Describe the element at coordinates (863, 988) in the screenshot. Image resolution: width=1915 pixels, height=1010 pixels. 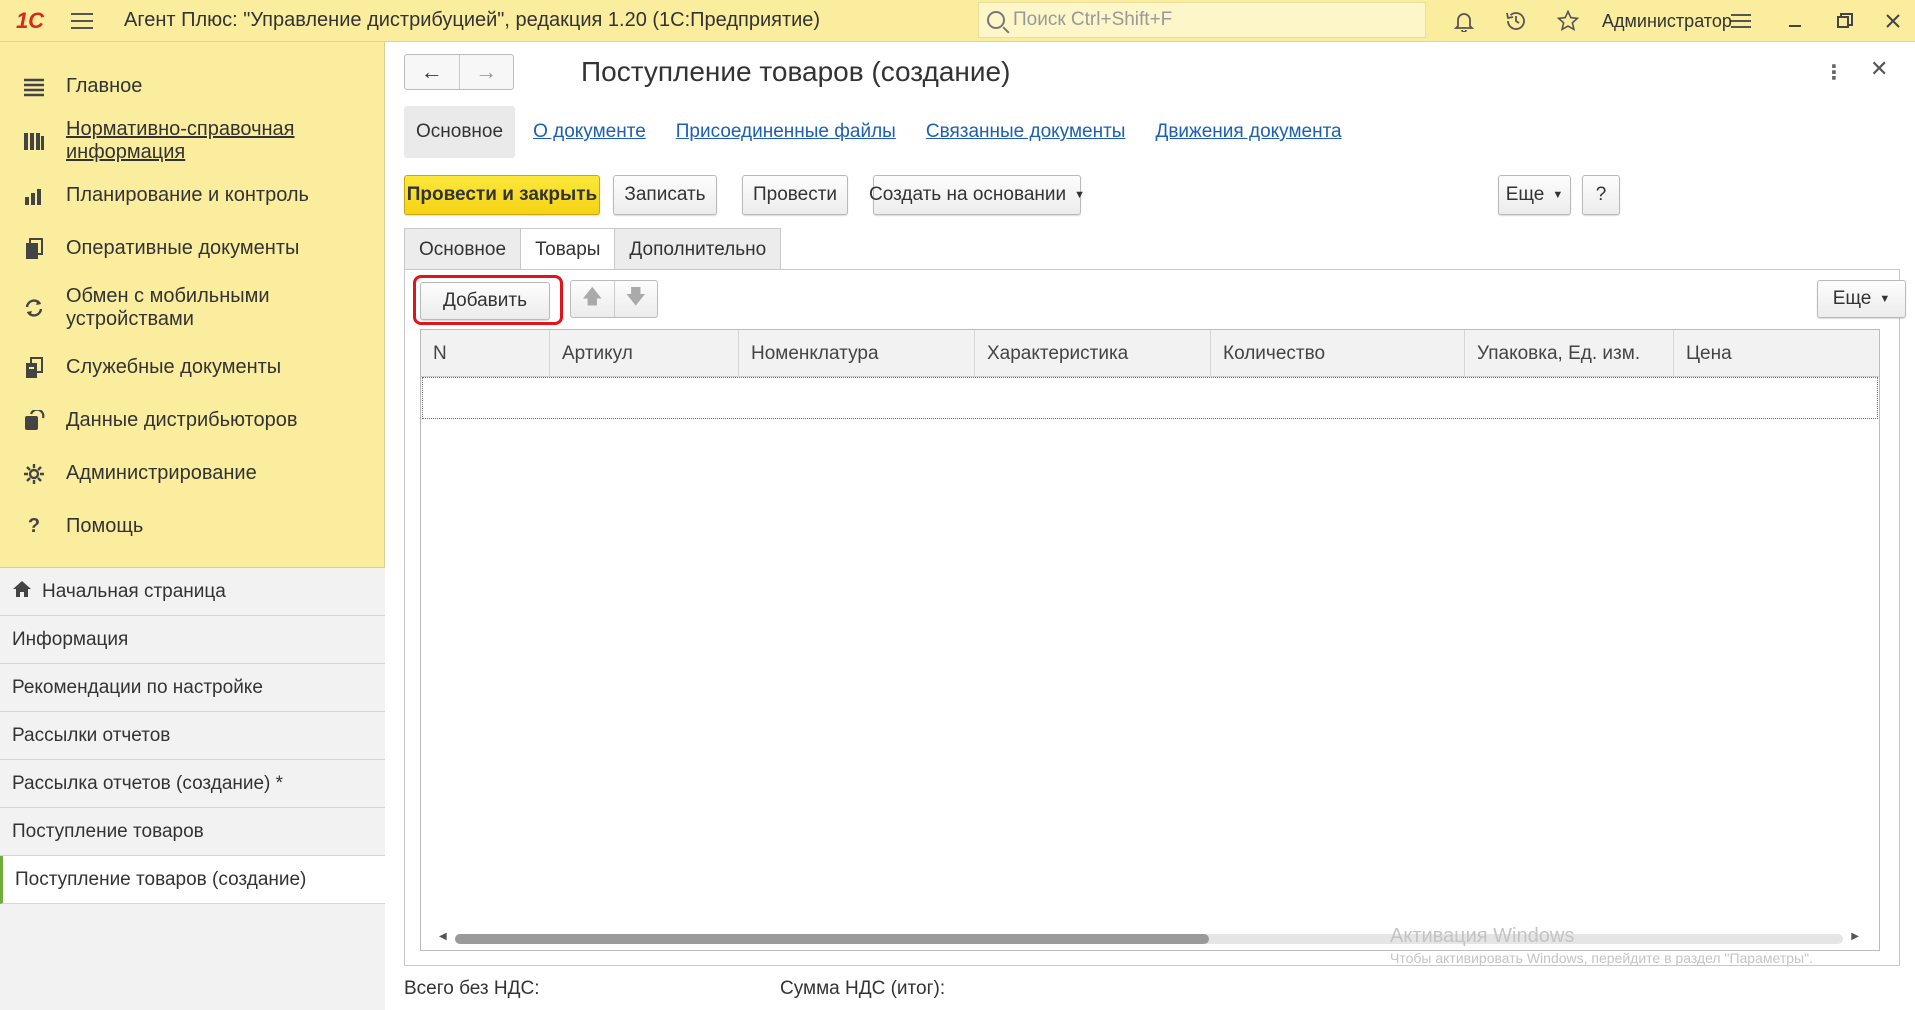
I see `vat-total-label: Сумма НДС (итог):` at that location.